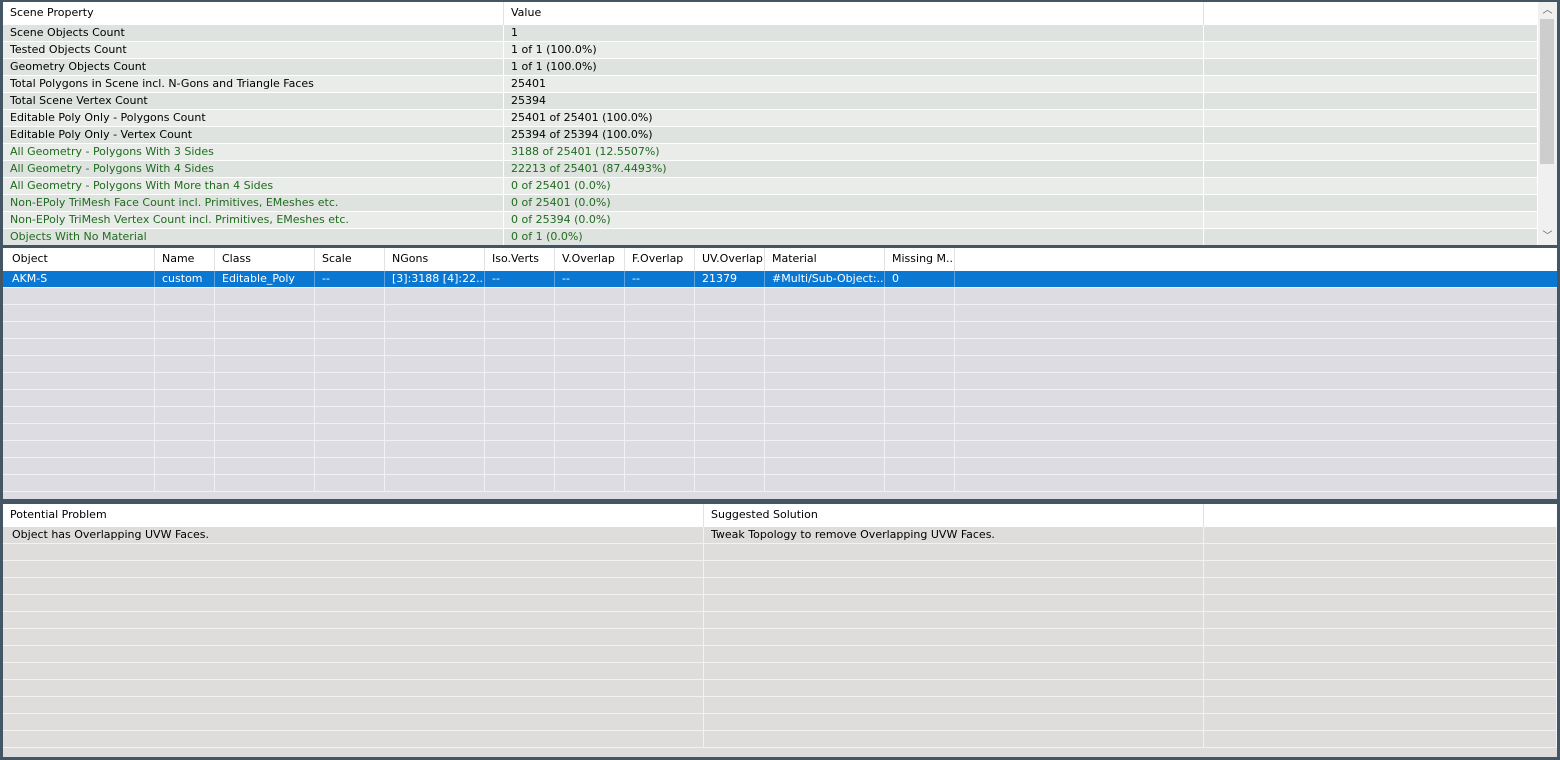  What do you see at coordinates (770, 101) in the screenshot?
I see `table-row: Total Scene Vertex Count 25394` at bounding box center [770, 101].